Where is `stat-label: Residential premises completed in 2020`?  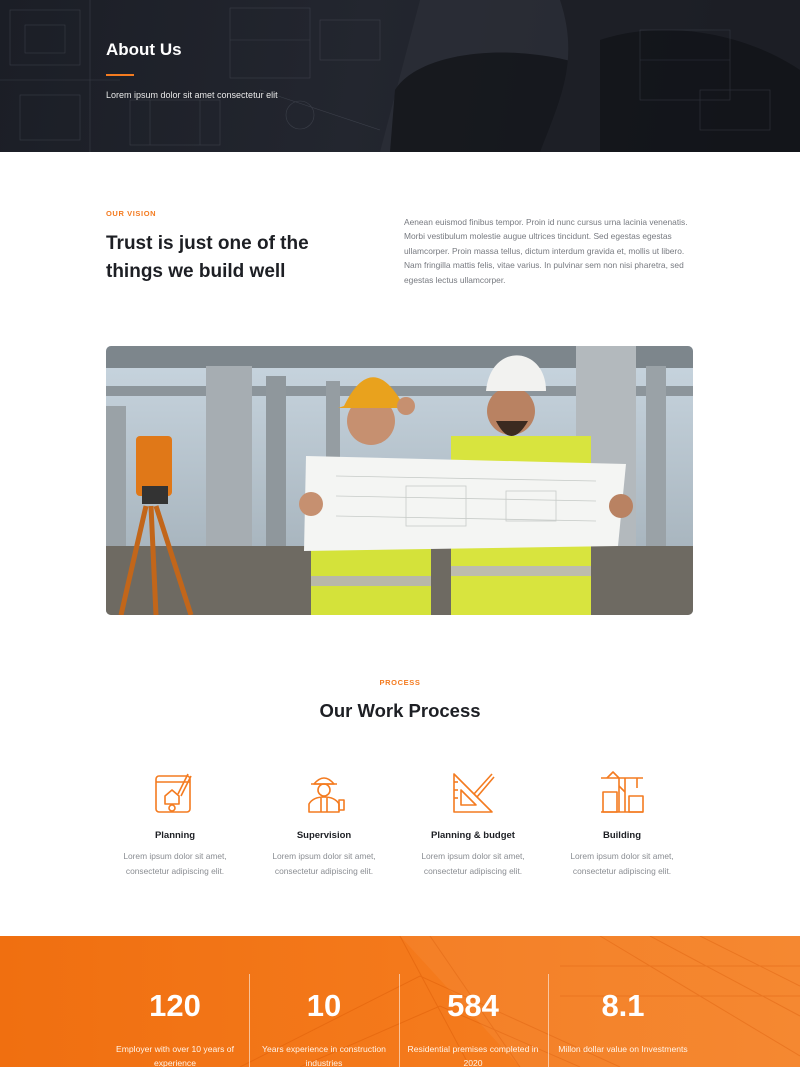
stat-label: Residential premises completed in 2020 is located at coordinates (473, 1055).